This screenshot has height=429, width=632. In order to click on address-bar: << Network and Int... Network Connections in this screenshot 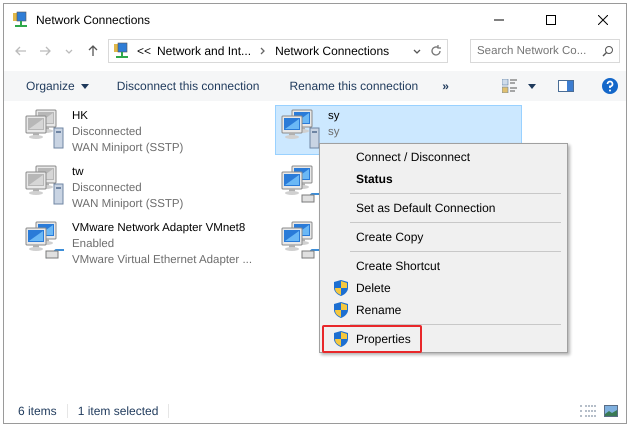, I will do `click(278, 51)`.